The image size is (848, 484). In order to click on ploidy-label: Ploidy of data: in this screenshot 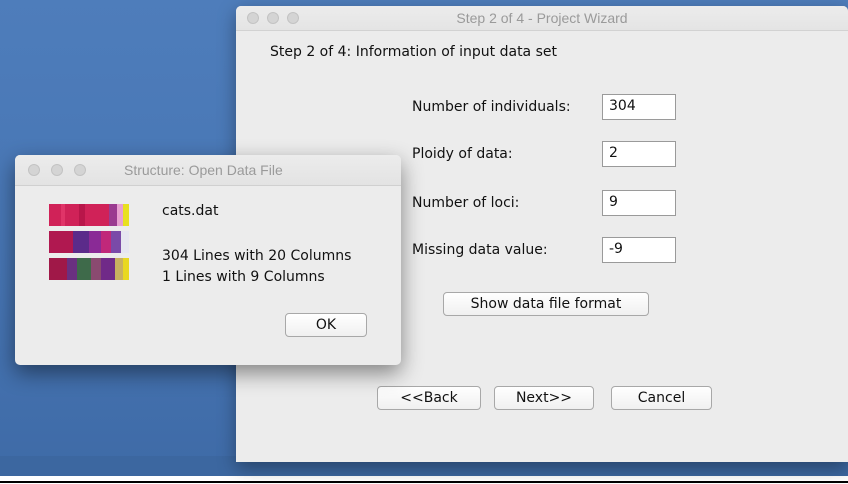, I will do `click(462, 154)`.